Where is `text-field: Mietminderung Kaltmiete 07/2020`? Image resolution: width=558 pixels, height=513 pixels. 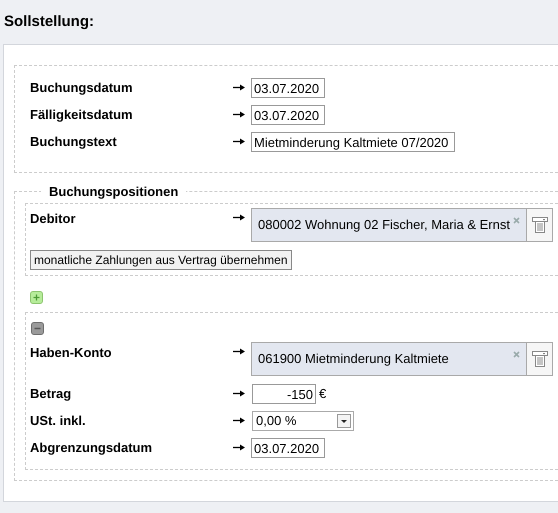 text-field: Mietminderung Kaltmiete 07/2020 is located at coordinates (353, 142).